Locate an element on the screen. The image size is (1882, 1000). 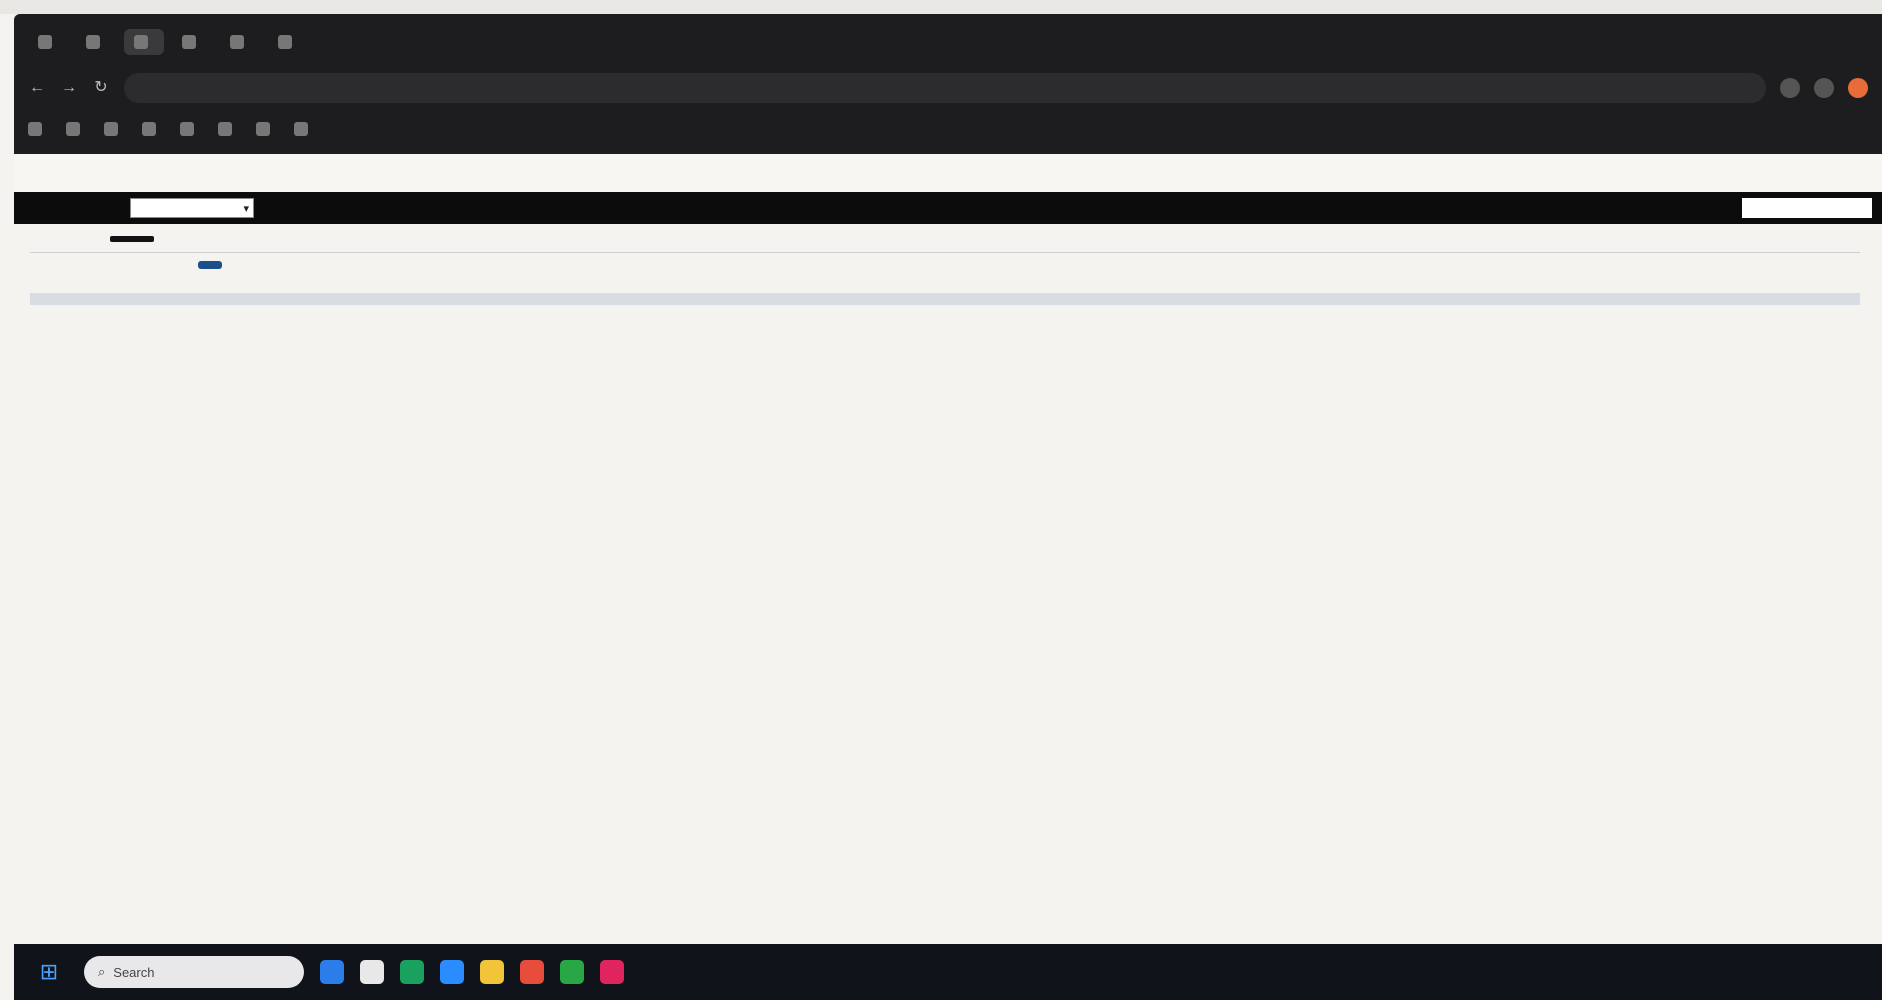
nav-select: ▾ is located at coordinates (192, 208).